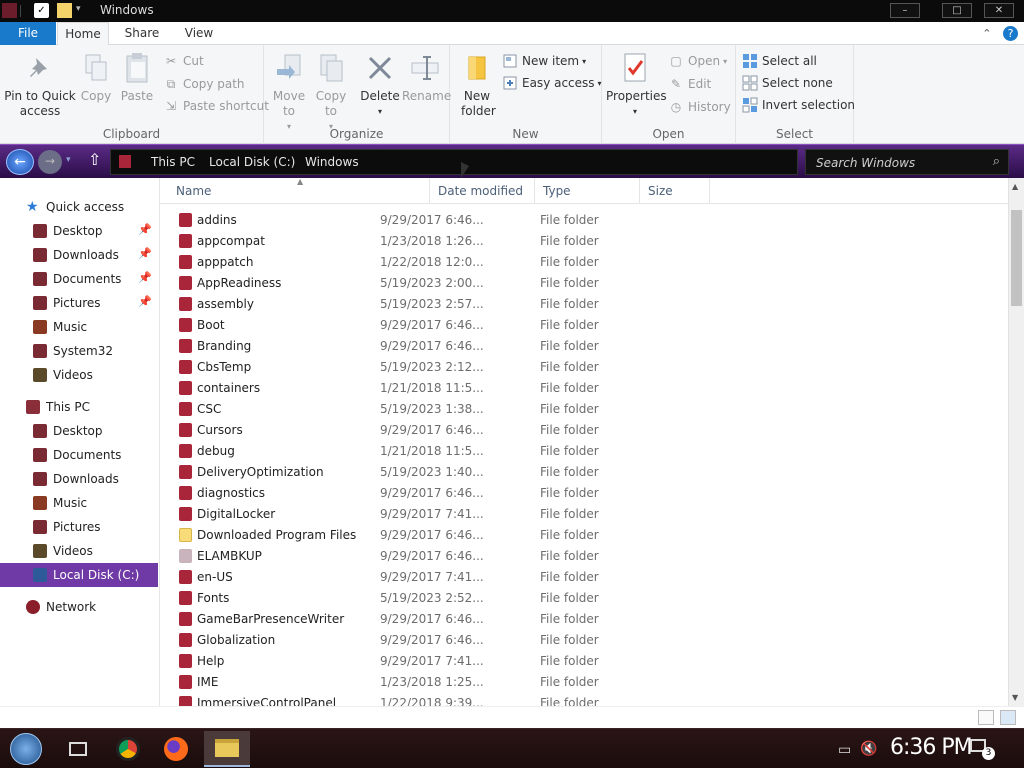 Image resolution: width=1024 pixels, height=768 pixels. I want to click on invert-selection-button: Invert selection, so click(798, 105).